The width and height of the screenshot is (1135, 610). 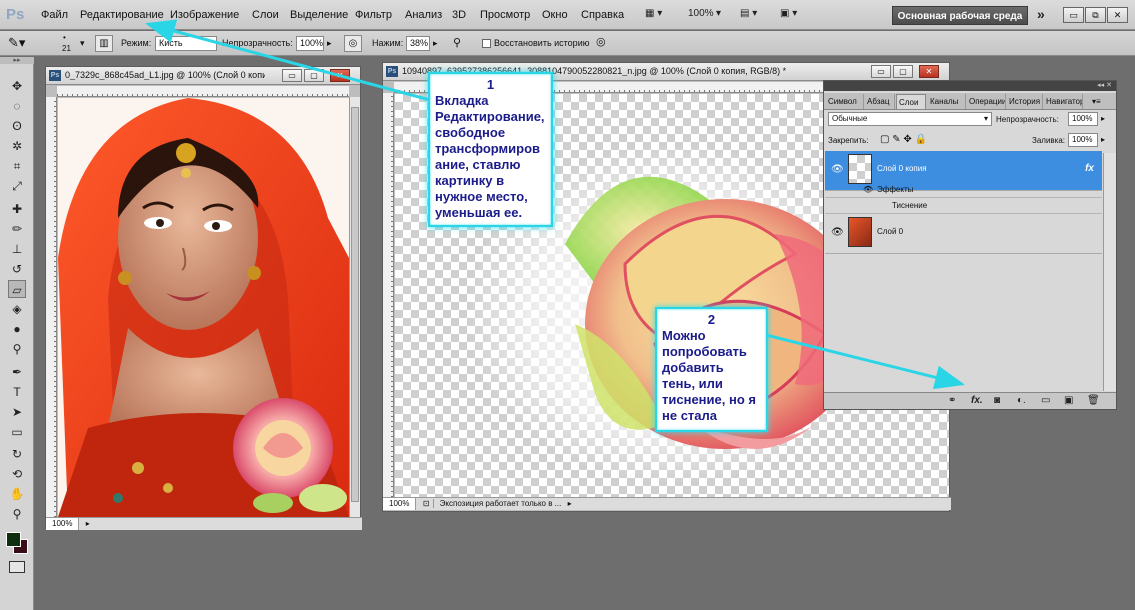 What do you see at coordinates (17, 514) in the screenshot?
I see `zoom-tool-icon: ⚲` at bounding box center [17, 514].